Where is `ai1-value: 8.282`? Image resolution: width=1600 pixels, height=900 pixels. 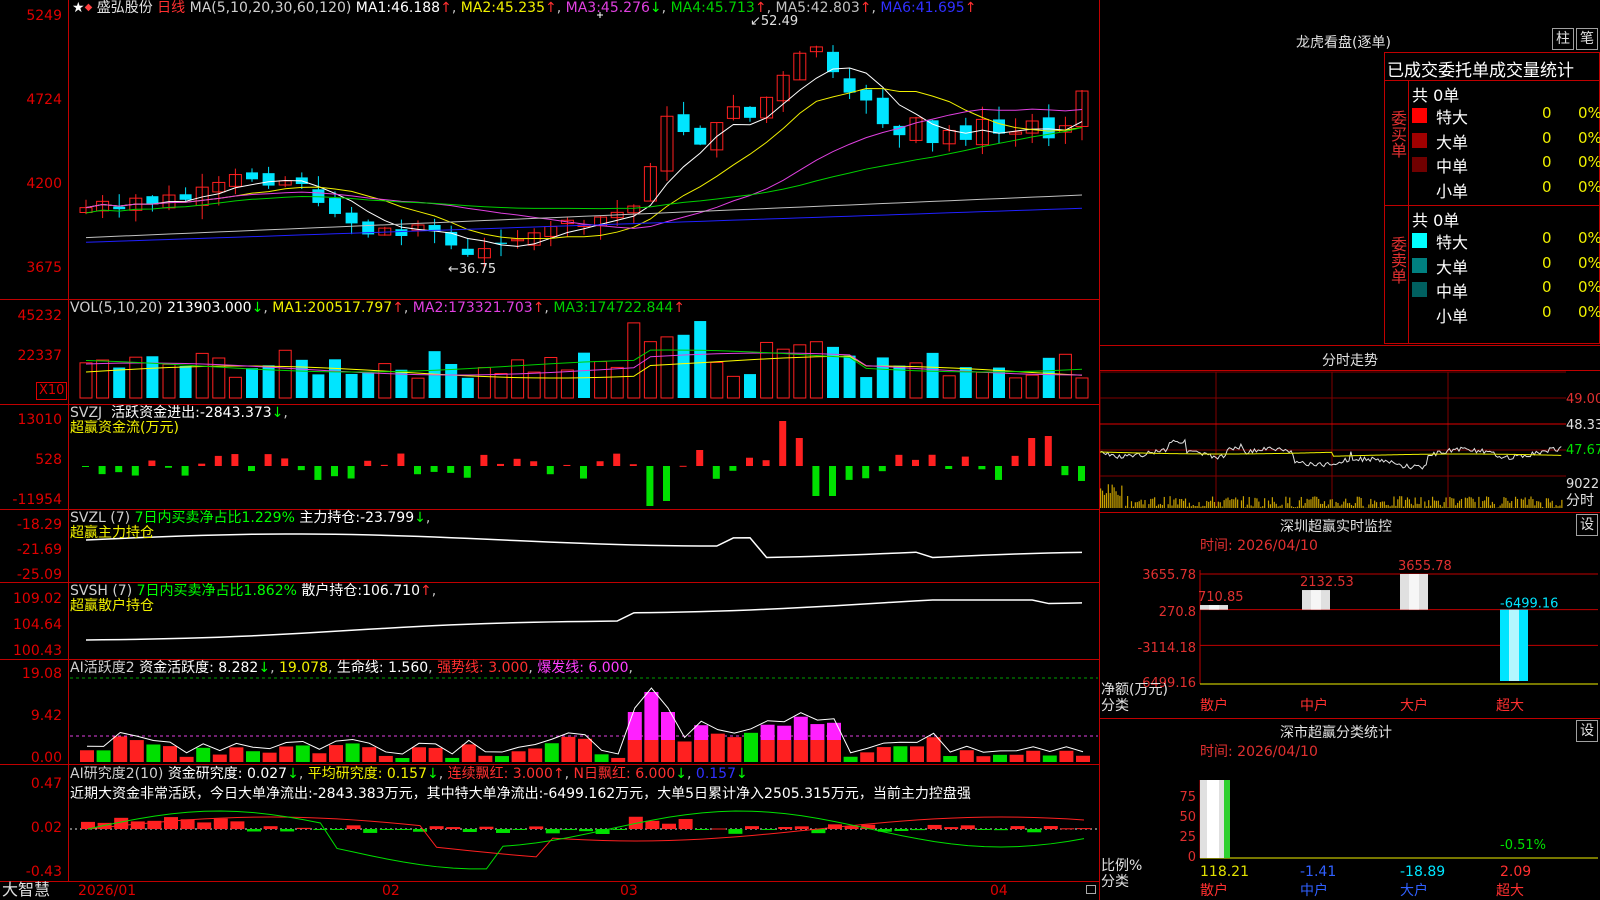 ai1-value: 8.282 is located at coordinates (238, 668).